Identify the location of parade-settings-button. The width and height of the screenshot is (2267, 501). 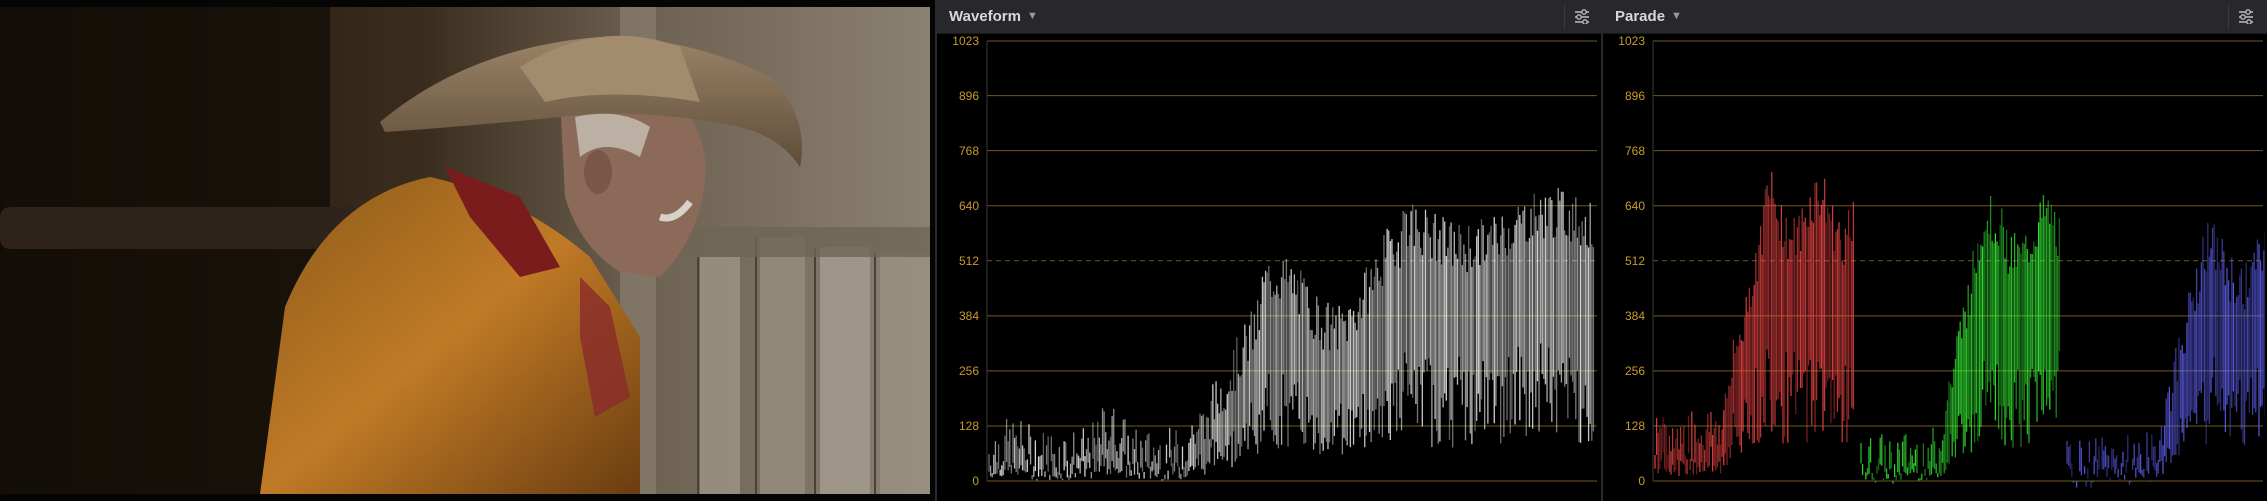
(2245, 16).